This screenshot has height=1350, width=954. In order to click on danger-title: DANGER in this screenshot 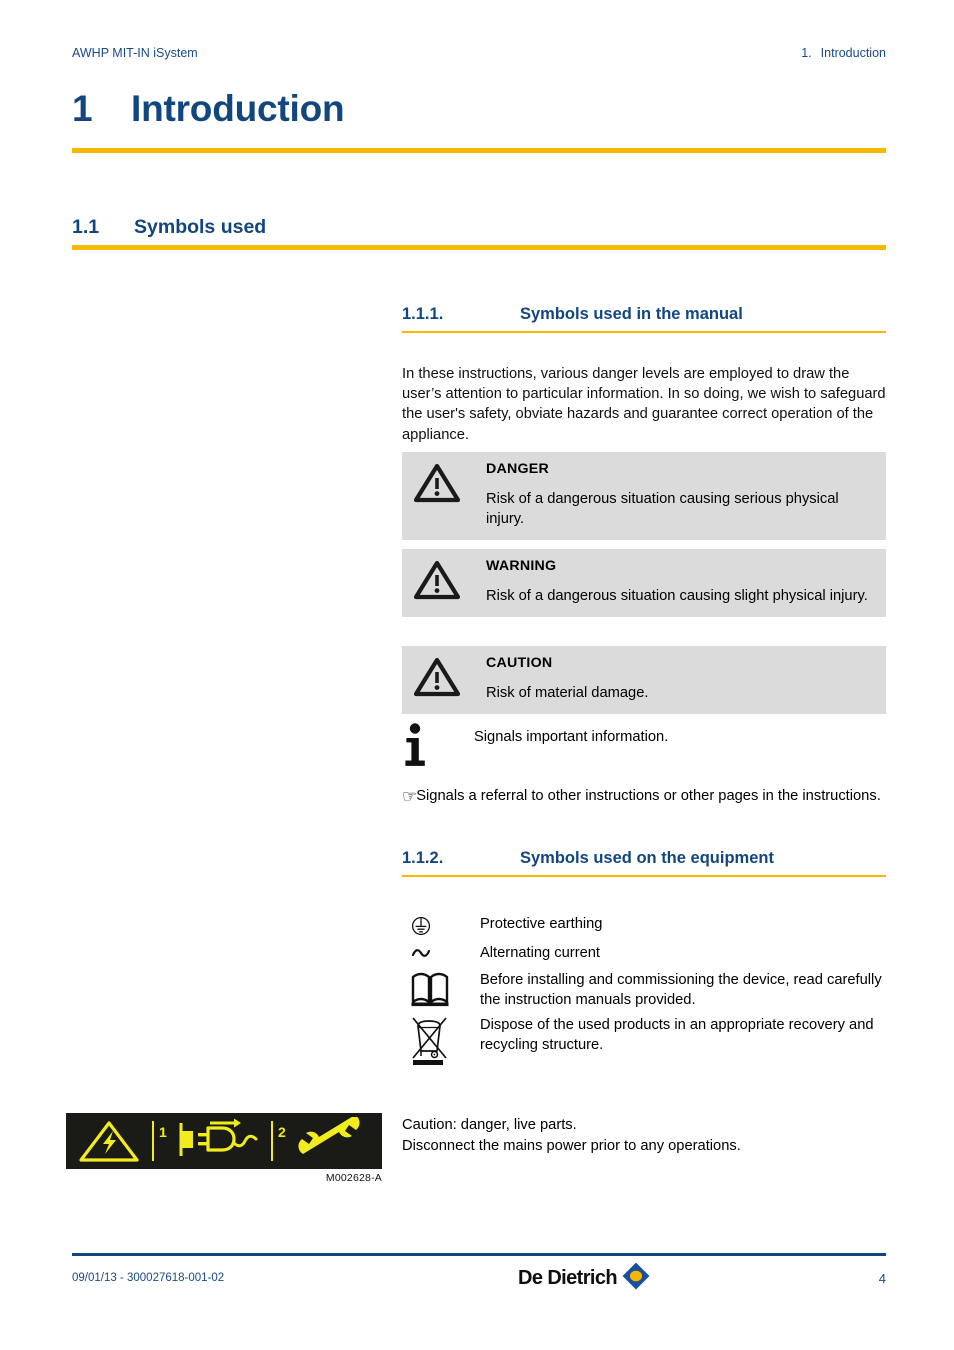, I will do `click(517, 469)`.